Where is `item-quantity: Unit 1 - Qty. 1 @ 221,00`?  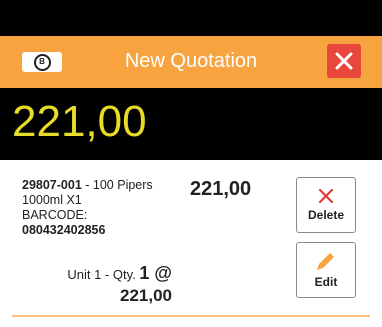
item-quantity: Unit 1 - Qty. 1 @ 221,00 is located at coordinates (116, 284).